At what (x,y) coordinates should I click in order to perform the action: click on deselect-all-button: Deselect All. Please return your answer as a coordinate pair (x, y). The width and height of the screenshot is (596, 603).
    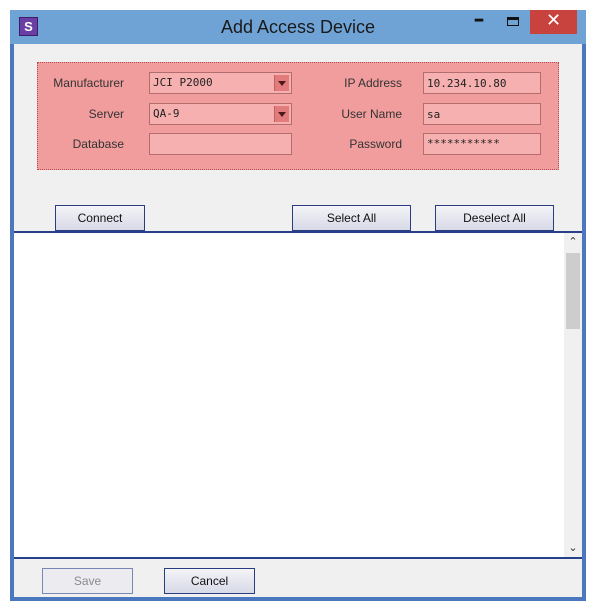
    Looking at the image, I should click on (494, 218).